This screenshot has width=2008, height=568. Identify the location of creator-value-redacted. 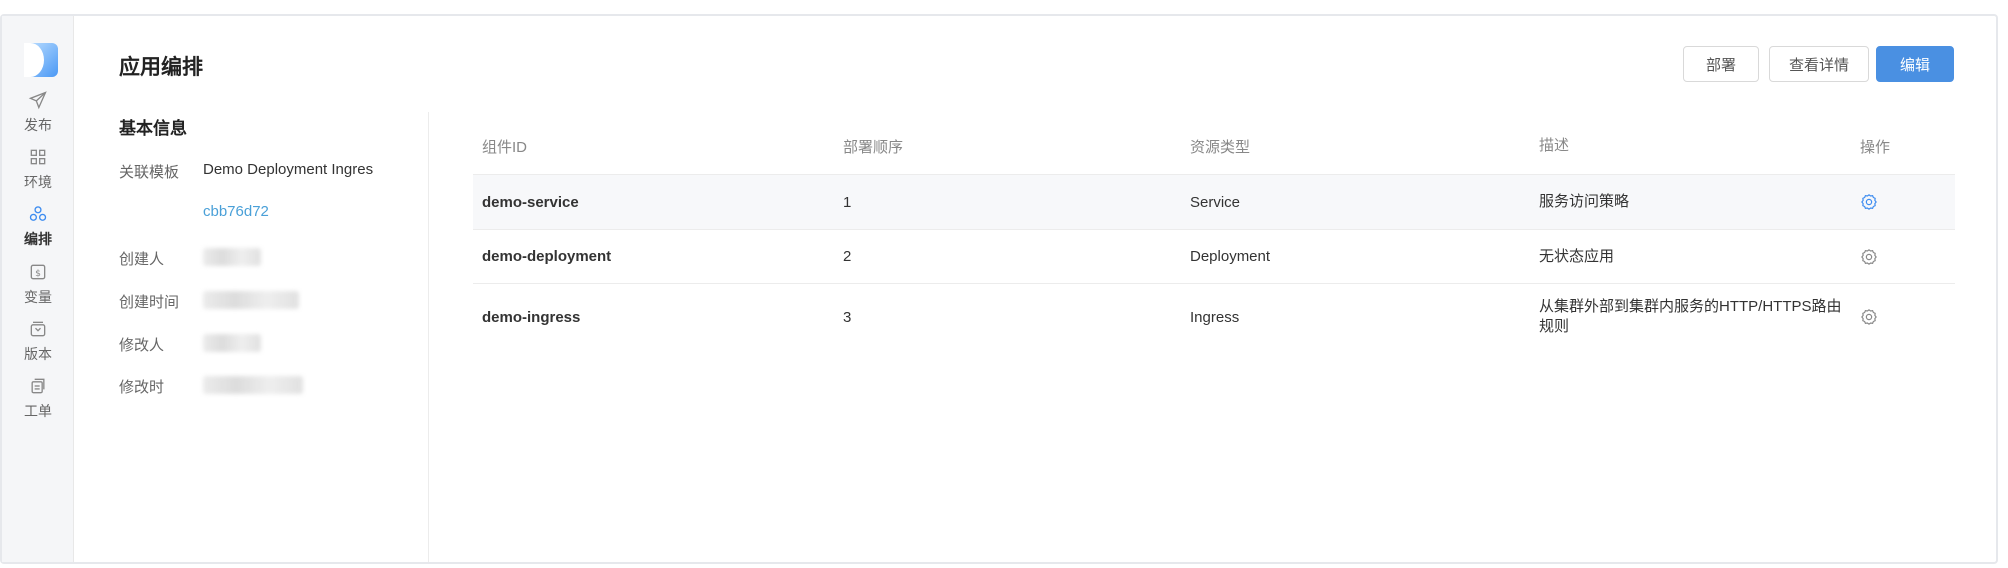
(232, 259).